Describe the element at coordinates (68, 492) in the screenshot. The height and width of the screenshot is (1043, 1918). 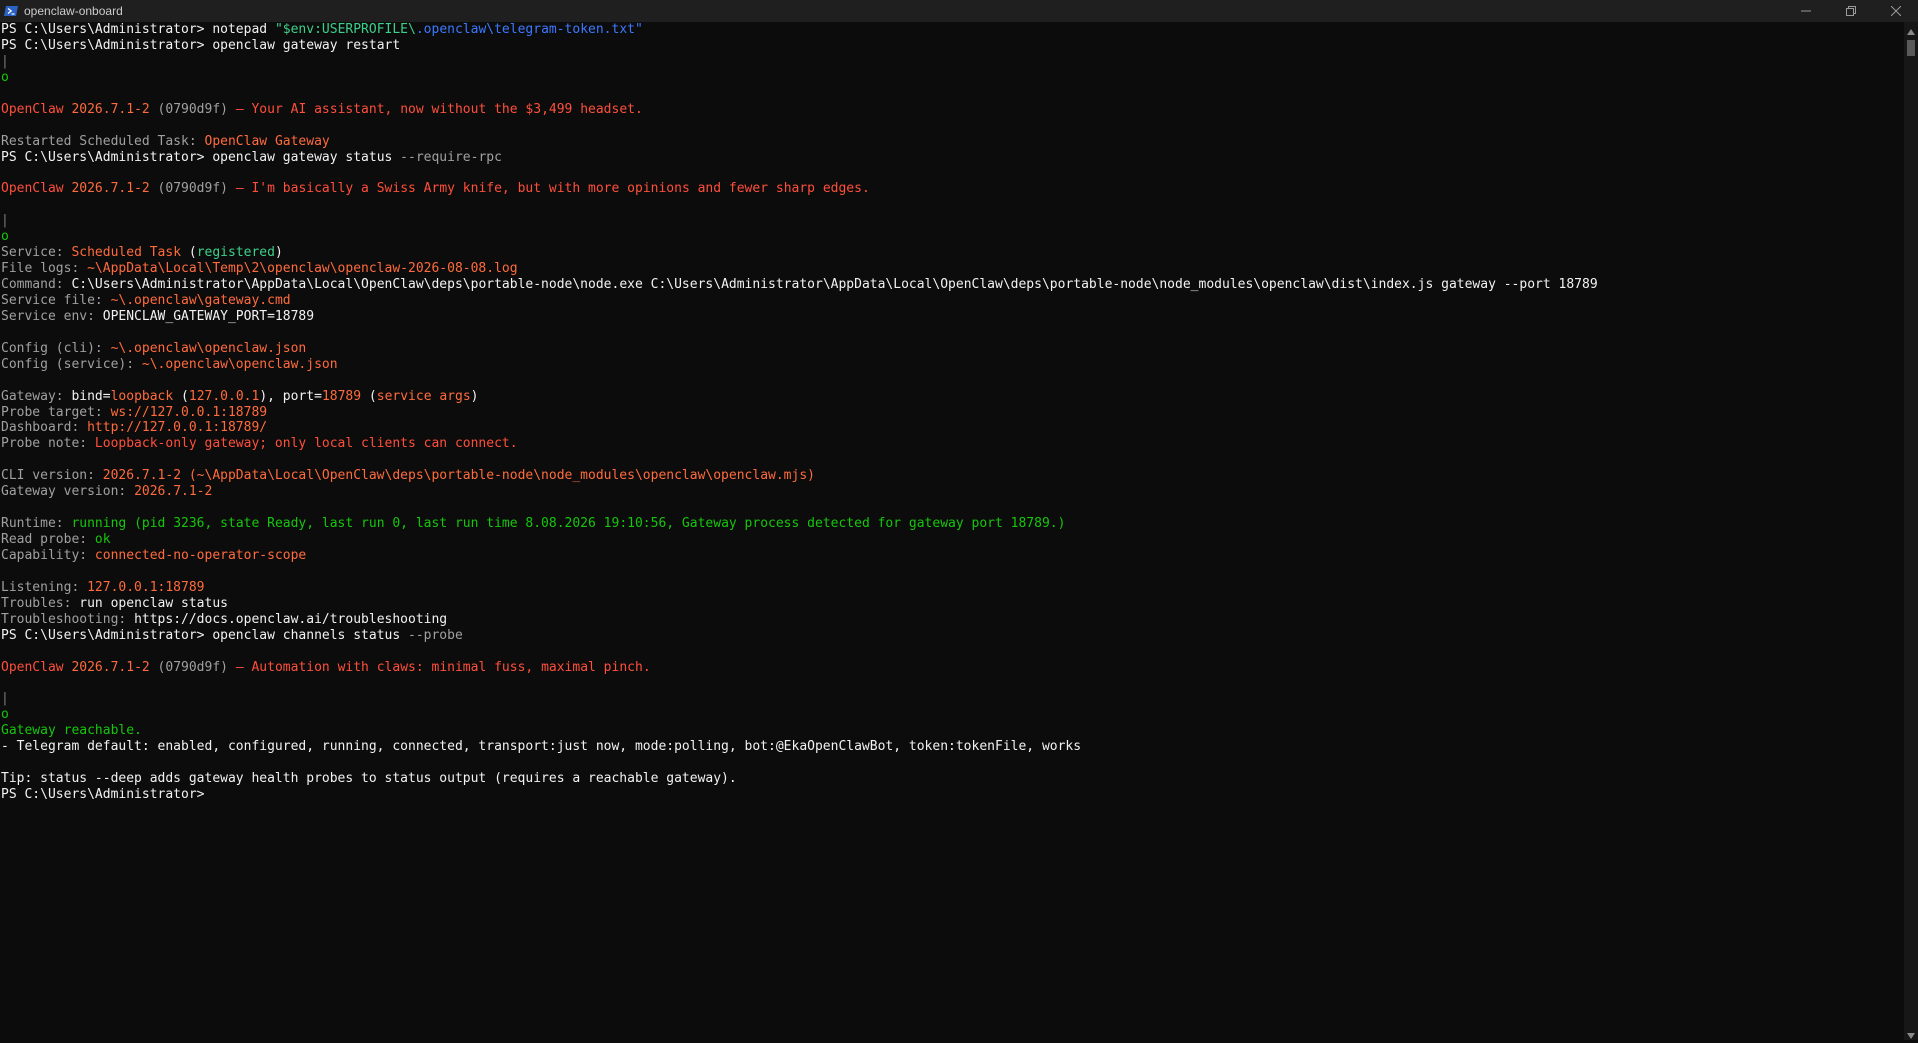
I see `terminal-segment: Gateway version:` at that location.